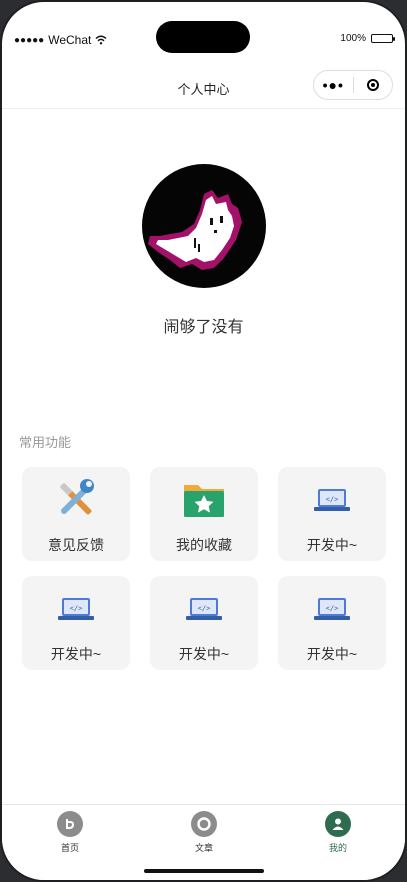 The image size is (407, 882). Describe the element at coordinates (383, 38) in the screenshot. I see `battery-icon` at that location.